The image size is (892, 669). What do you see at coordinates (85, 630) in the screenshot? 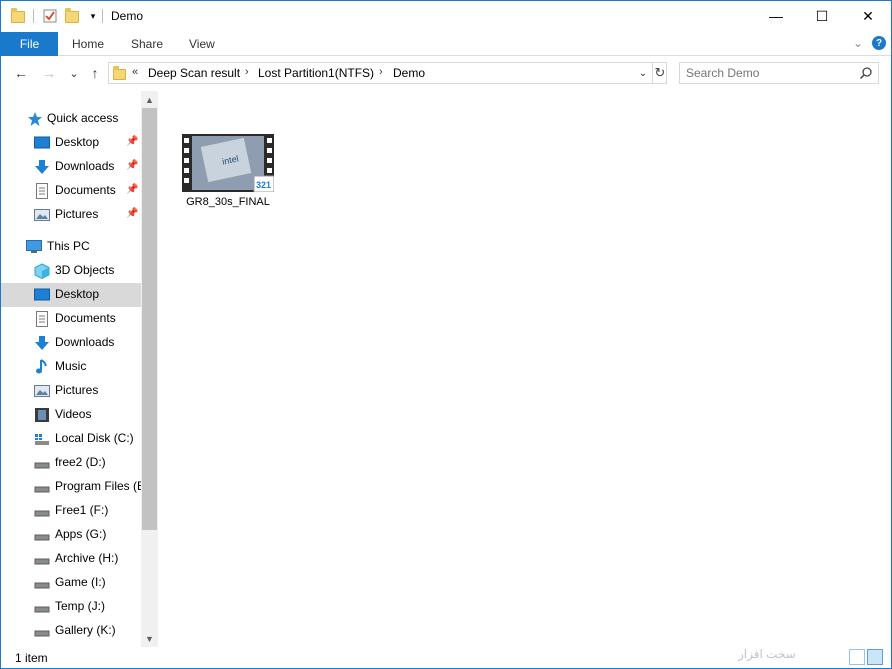
I see `sidebar-item-label: Gallery (K:)` at bounding box center [85, 630].